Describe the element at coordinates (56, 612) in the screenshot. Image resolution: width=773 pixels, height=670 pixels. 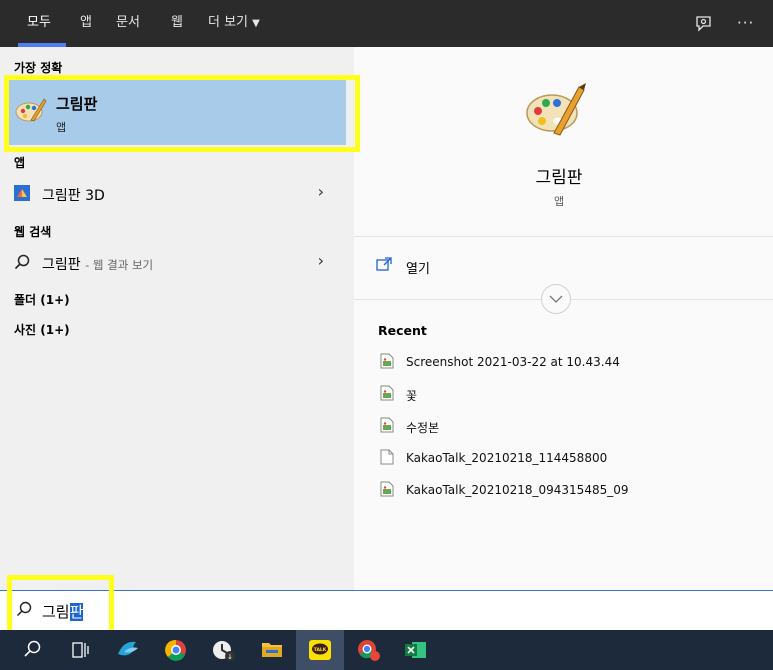
I see `search-typed-text: 그림` at that location.